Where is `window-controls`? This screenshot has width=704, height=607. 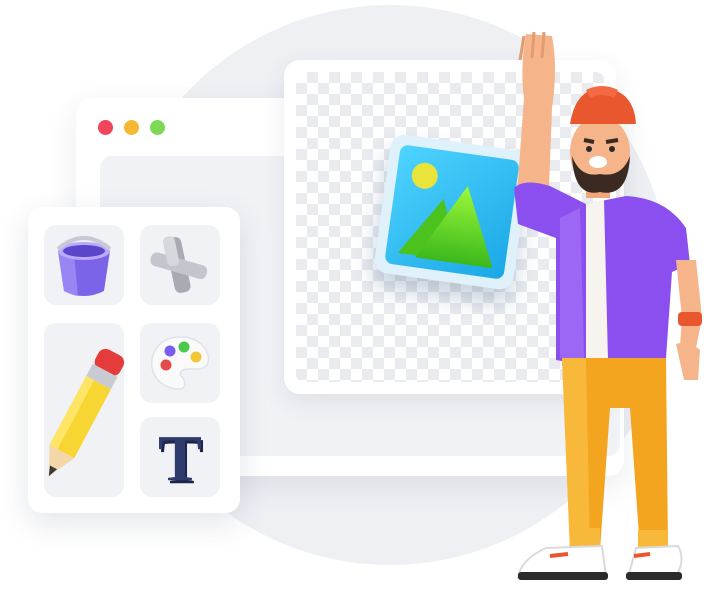 window-controls is located at coordinates (131, 127).